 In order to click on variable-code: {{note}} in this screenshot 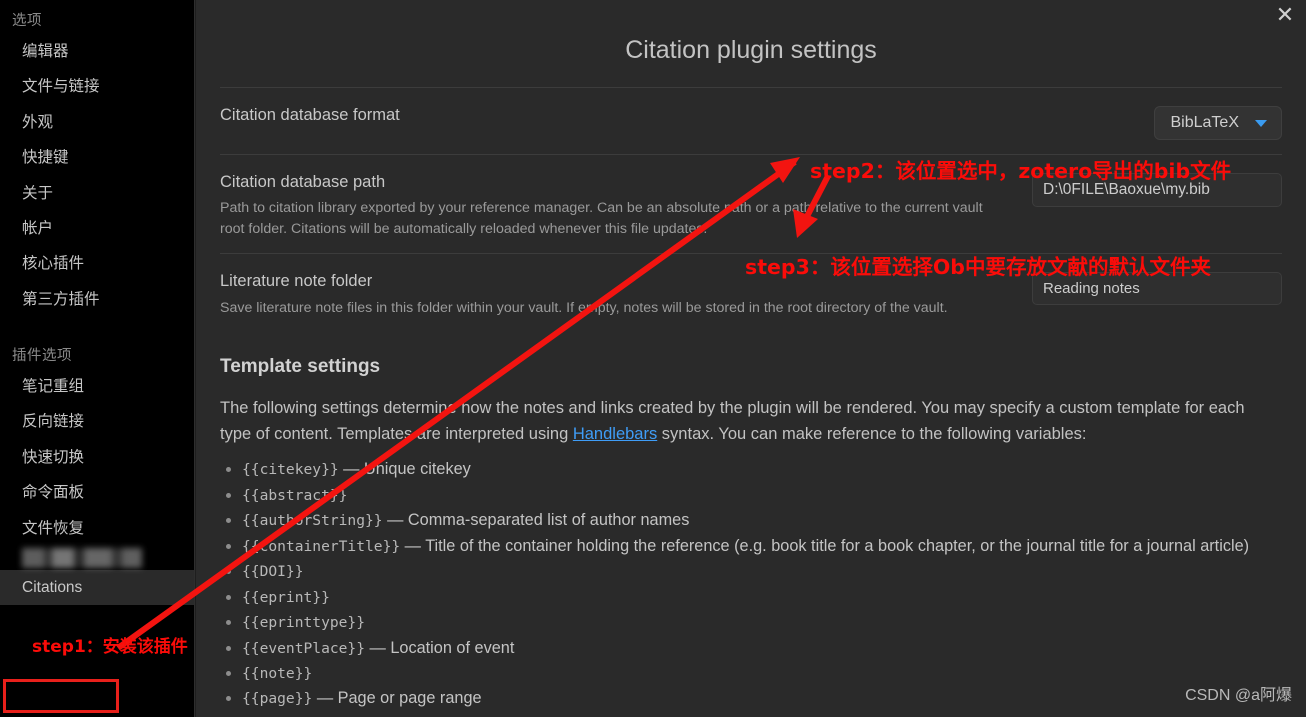, I will do `click(277, 673)`.